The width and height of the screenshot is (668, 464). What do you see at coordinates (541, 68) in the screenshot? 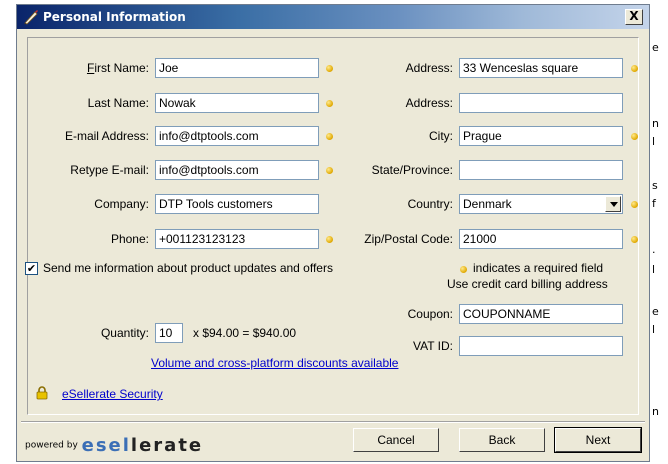
I see `address-line1-field: 33 Wenceslas square` at bounding box center [541, 68].